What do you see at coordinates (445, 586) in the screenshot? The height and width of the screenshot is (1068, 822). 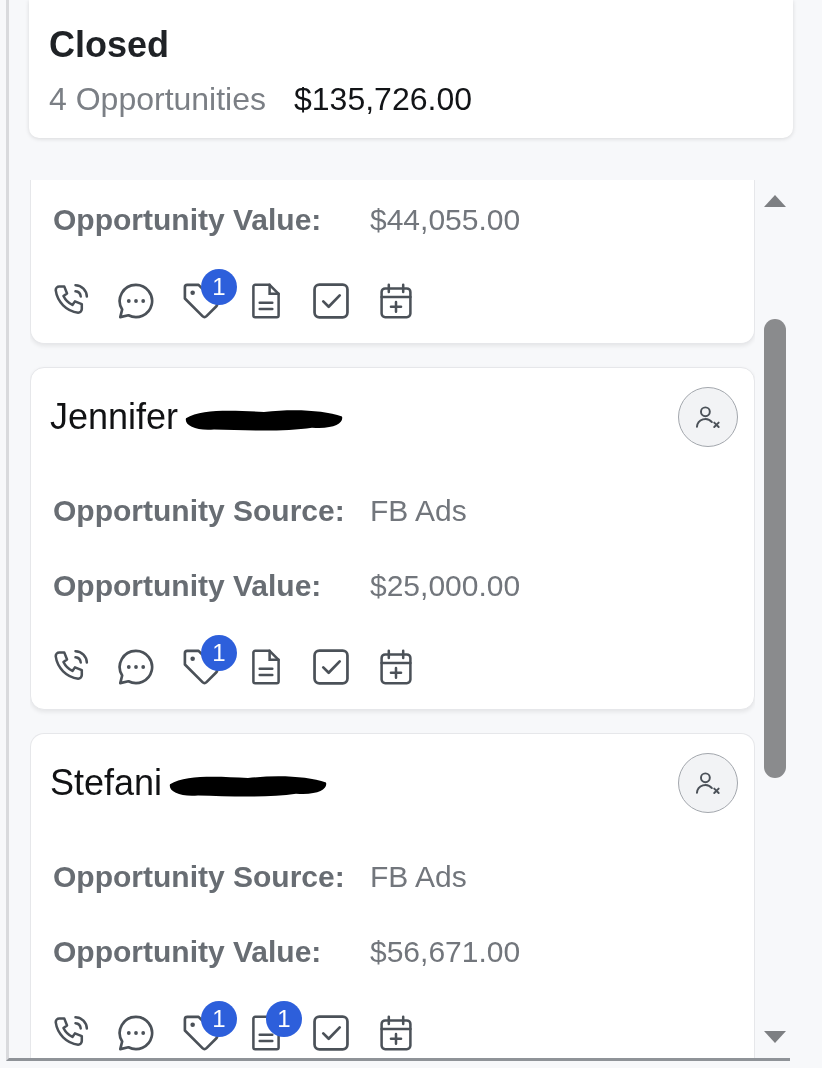 I see `field-value: $25,000.00` at bounding box center [445, 586].